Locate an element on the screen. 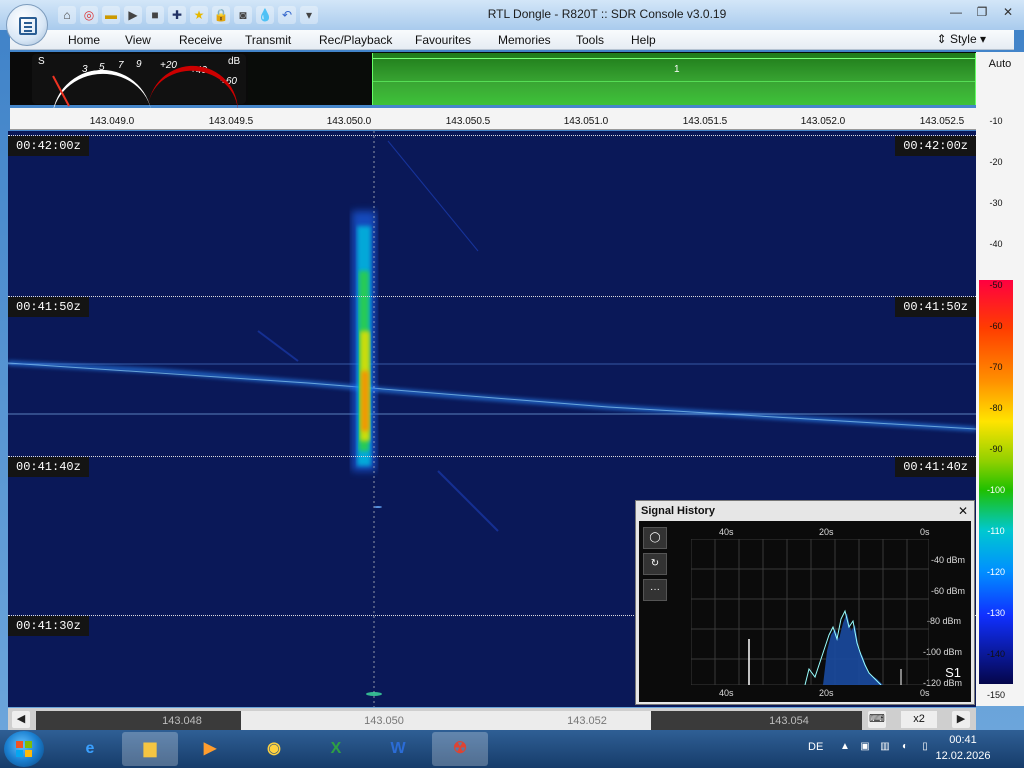 The height and width of the screenshot is (768, 1024). clock-time: 00:41 is located at coordinates (963, 740).